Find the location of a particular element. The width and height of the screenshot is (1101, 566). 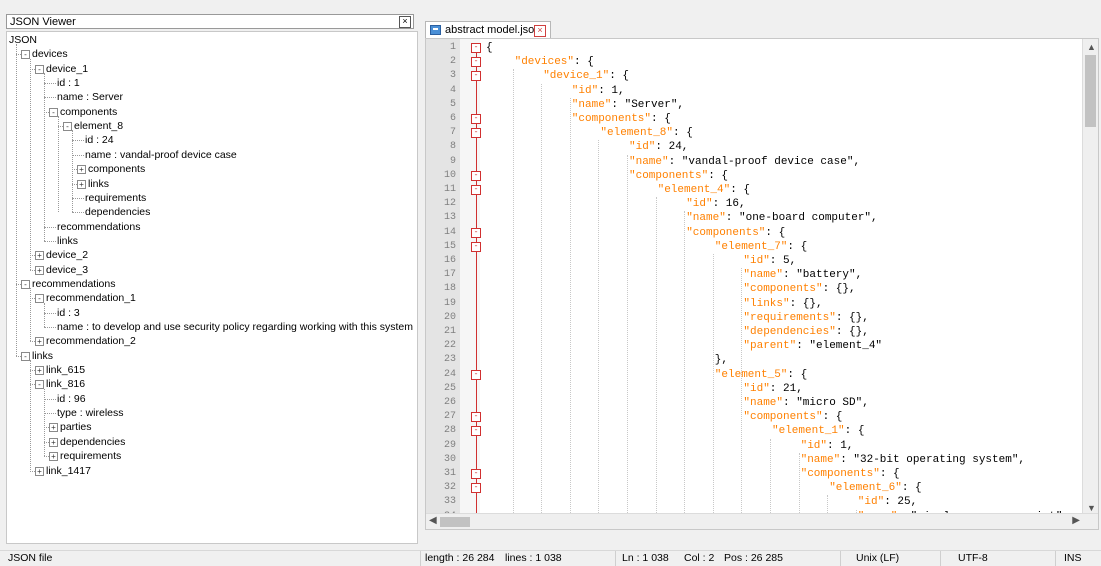

tree-node: id : 1 is located at coordinates (68, 83).